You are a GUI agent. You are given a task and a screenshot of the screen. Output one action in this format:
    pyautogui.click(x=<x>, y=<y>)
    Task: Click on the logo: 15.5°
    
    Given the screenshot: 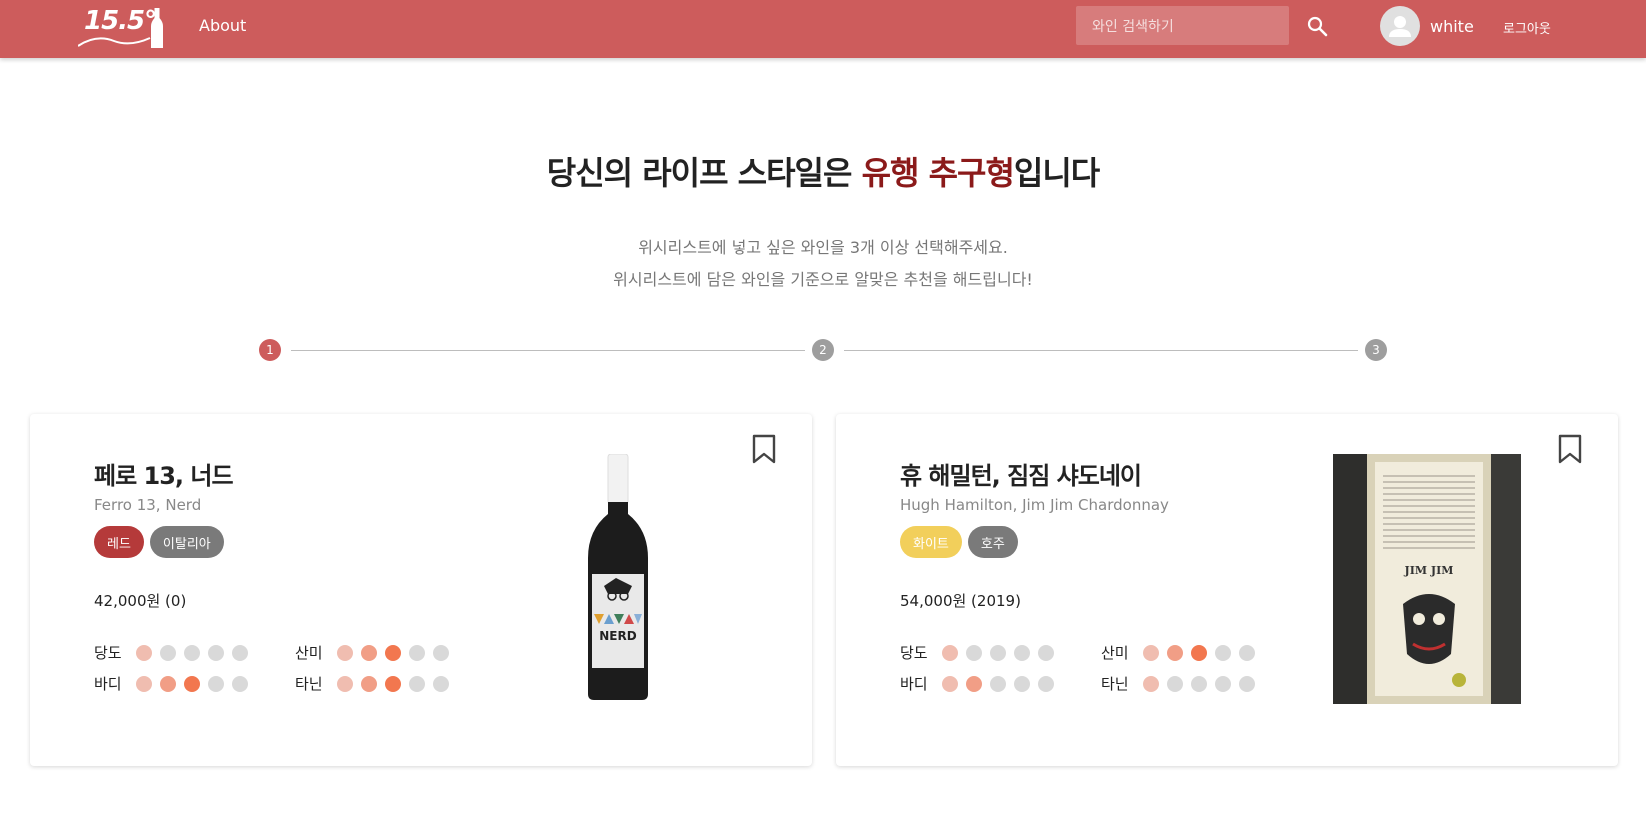 What is the action you would take?
    pyautogui.click(x=124, y=27)
    